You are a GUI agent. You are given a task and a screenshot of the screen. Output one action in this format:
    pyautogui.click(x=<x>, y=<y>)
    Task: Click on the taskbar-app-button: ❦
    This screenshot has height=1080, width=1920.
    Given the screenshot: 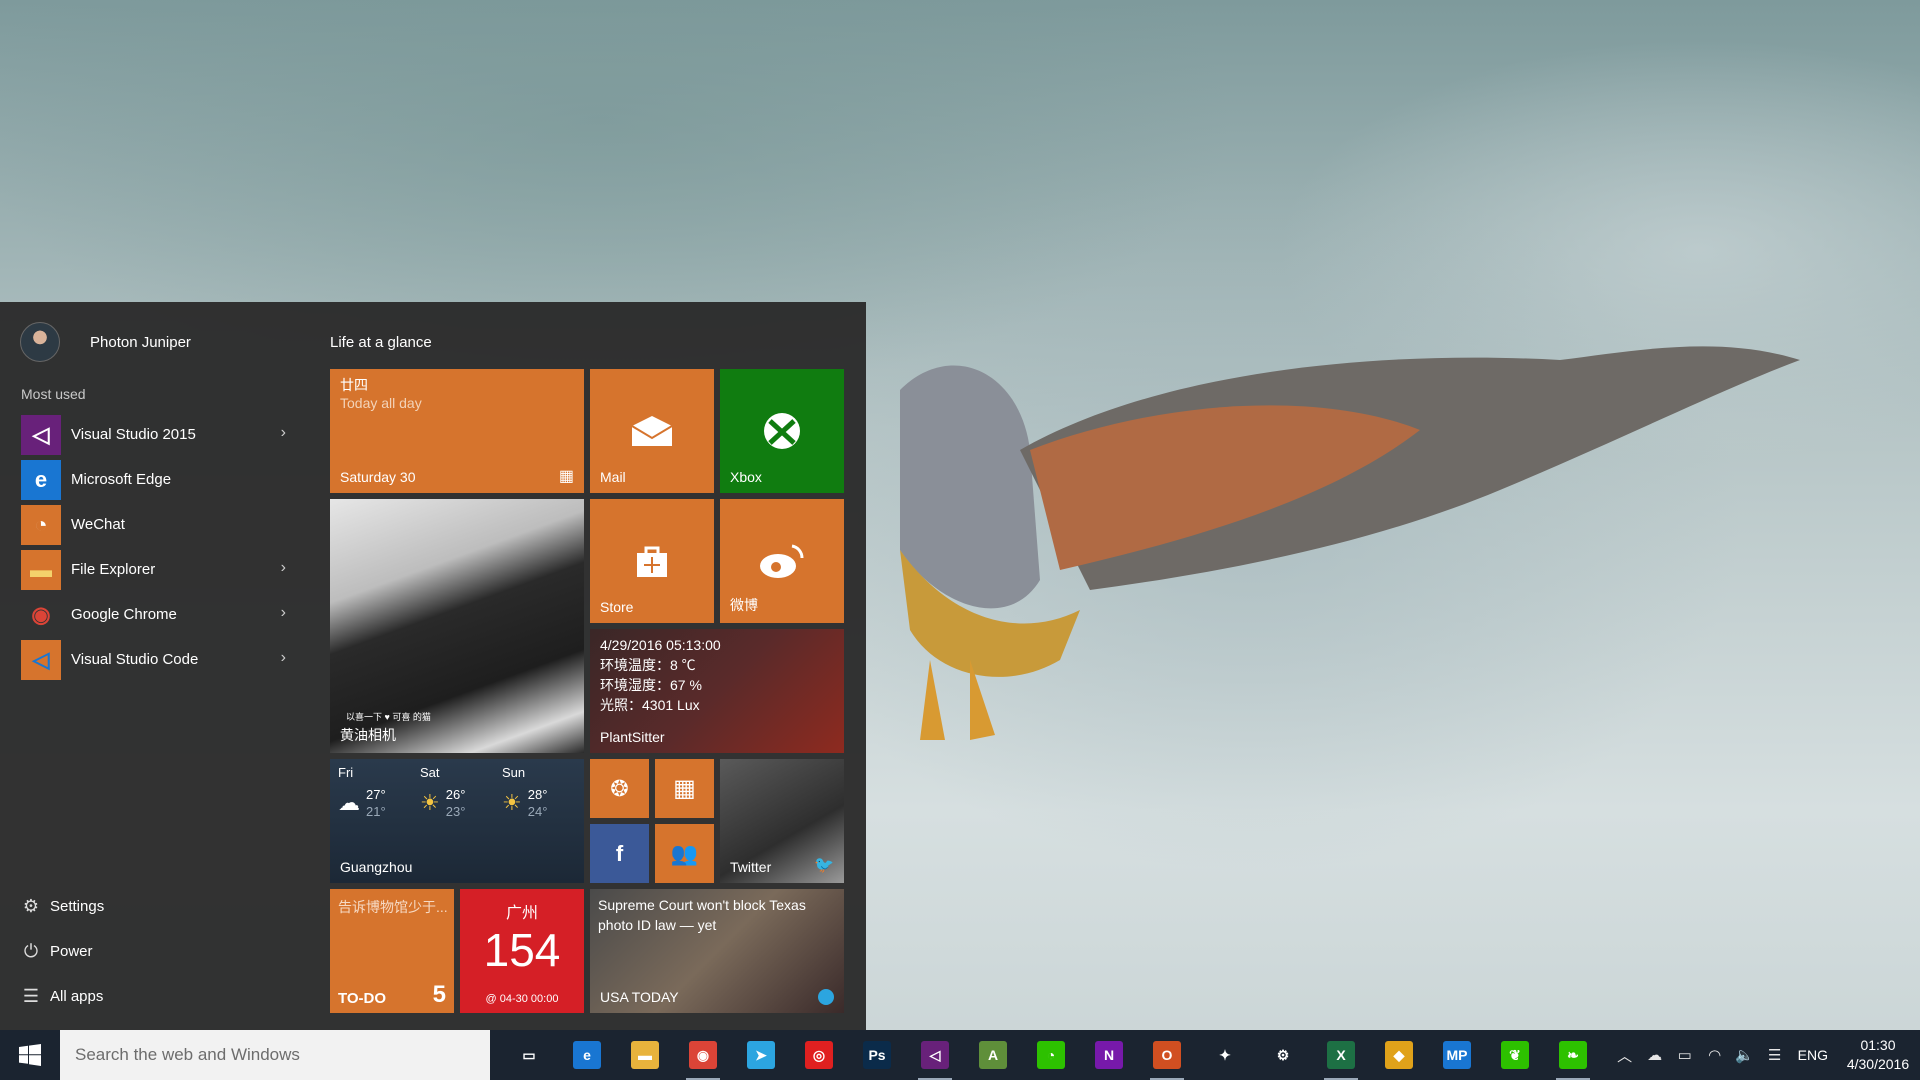 What is the action you would take?
    pyautogui.click(x=1515, y=1055)
    